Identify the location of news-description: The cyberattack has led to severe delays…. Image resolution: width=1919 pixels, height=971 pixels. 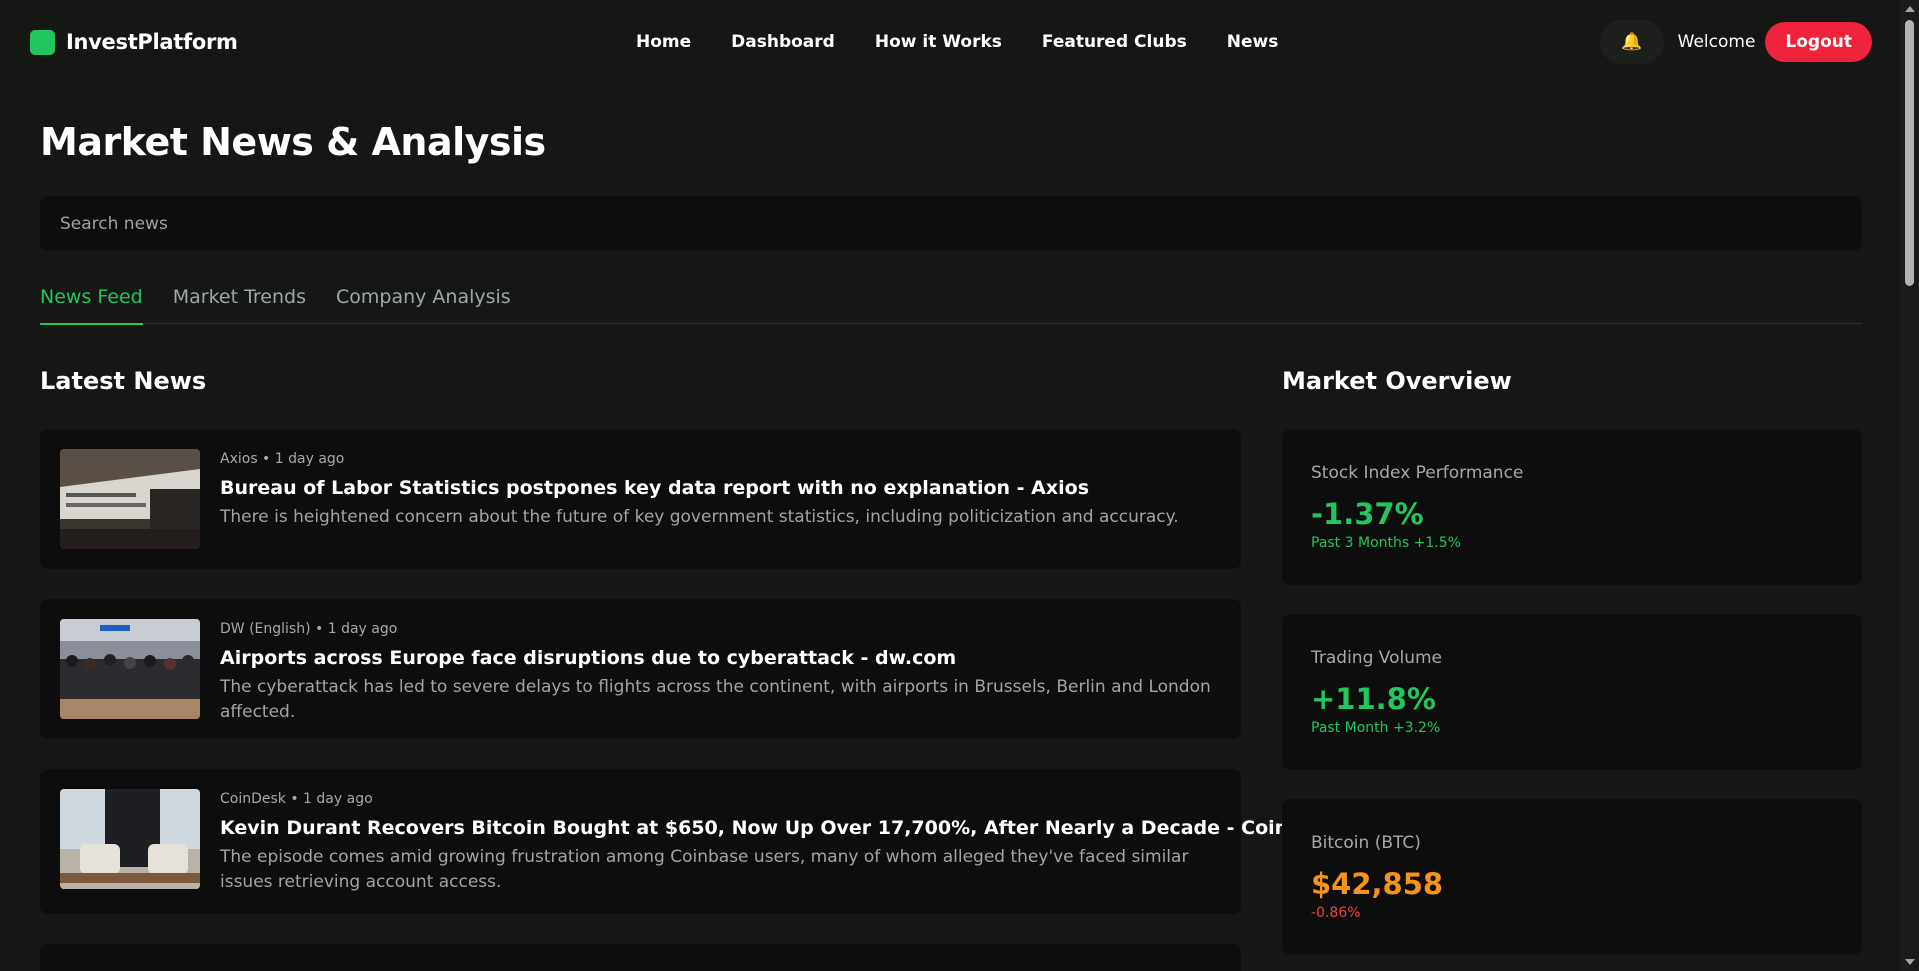
(715, 699).